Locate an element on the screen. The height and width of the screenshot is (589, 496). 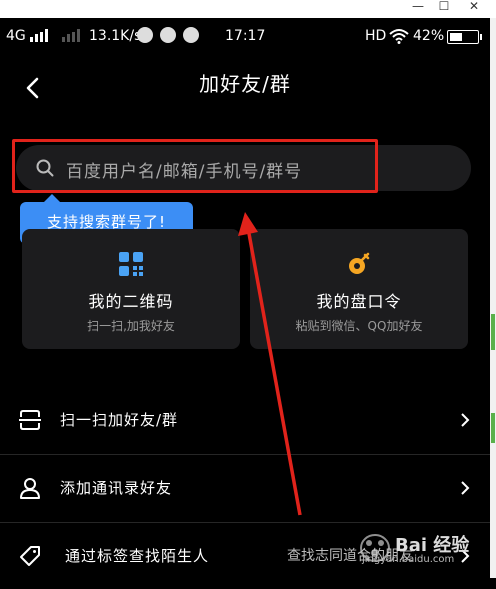
status-bar: 4G 13.1K/s 17:17 HD 42% is located at coordinates (245, 36).